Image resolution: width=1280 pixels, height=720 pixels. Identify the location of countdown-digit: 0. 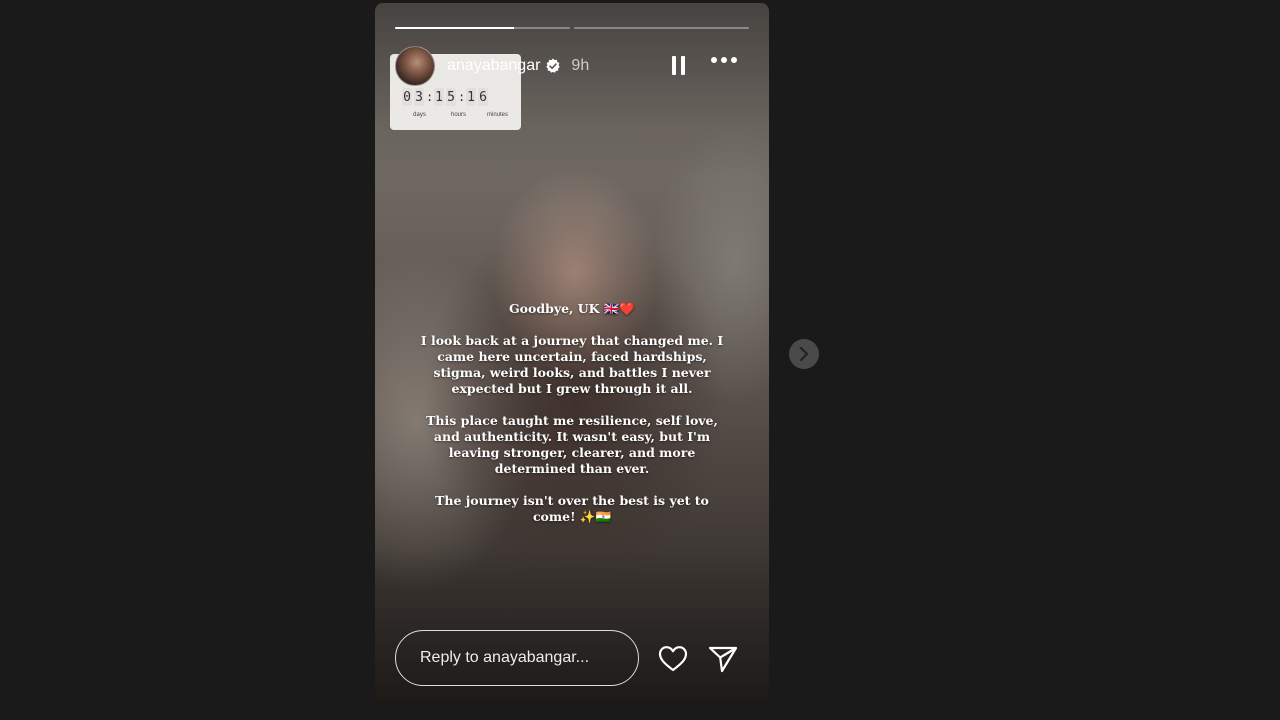
(407, 97).